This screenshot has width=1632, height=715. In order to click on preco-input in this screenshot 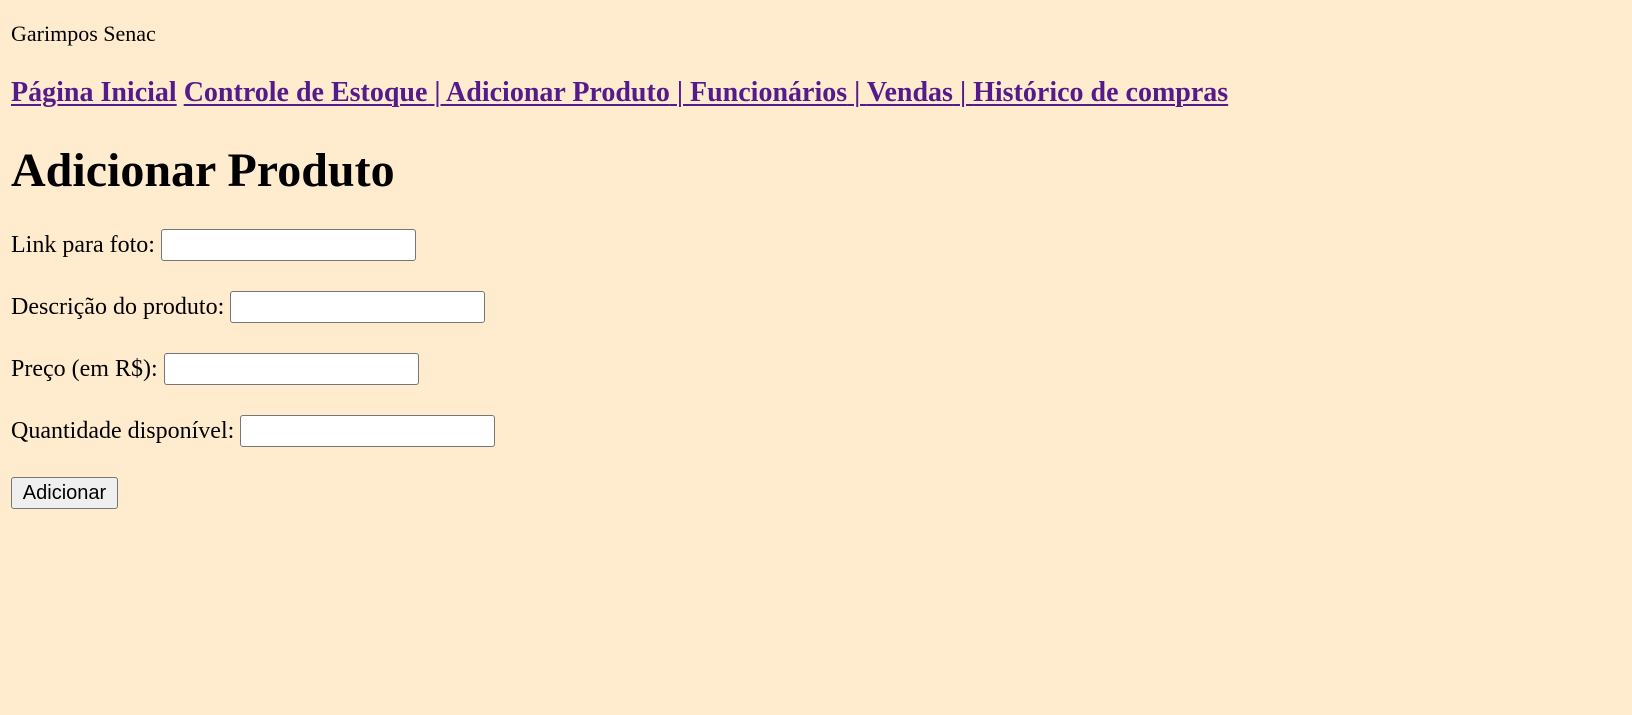, I will do `click(291, 369)`.